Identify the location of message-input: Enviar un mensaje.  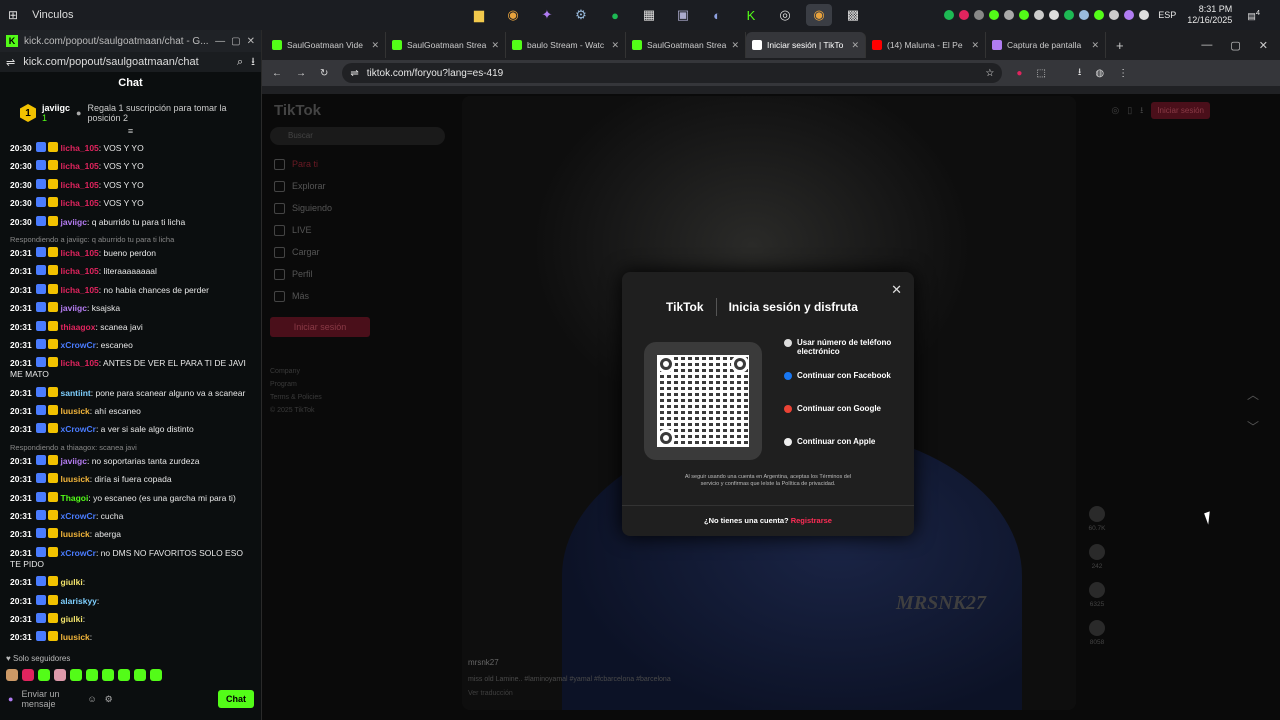
(50, 699).